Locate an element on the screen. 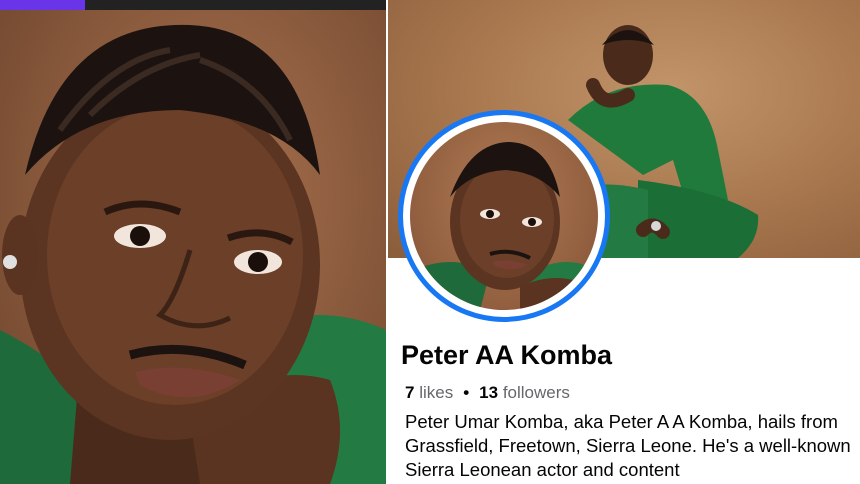  followers-label: followers is located at coordinates (536, 392).